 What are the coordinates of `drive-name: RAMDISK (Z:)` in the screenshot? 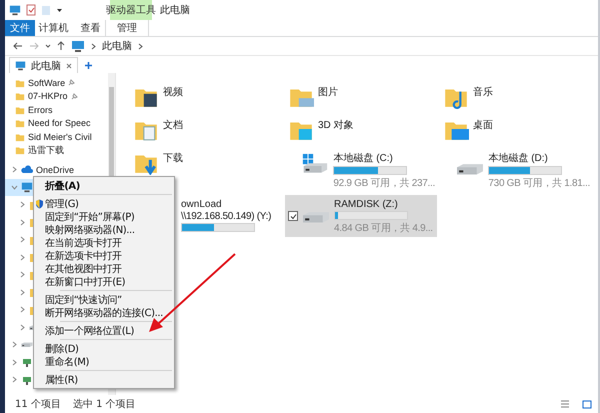 It's located at (366, 204).